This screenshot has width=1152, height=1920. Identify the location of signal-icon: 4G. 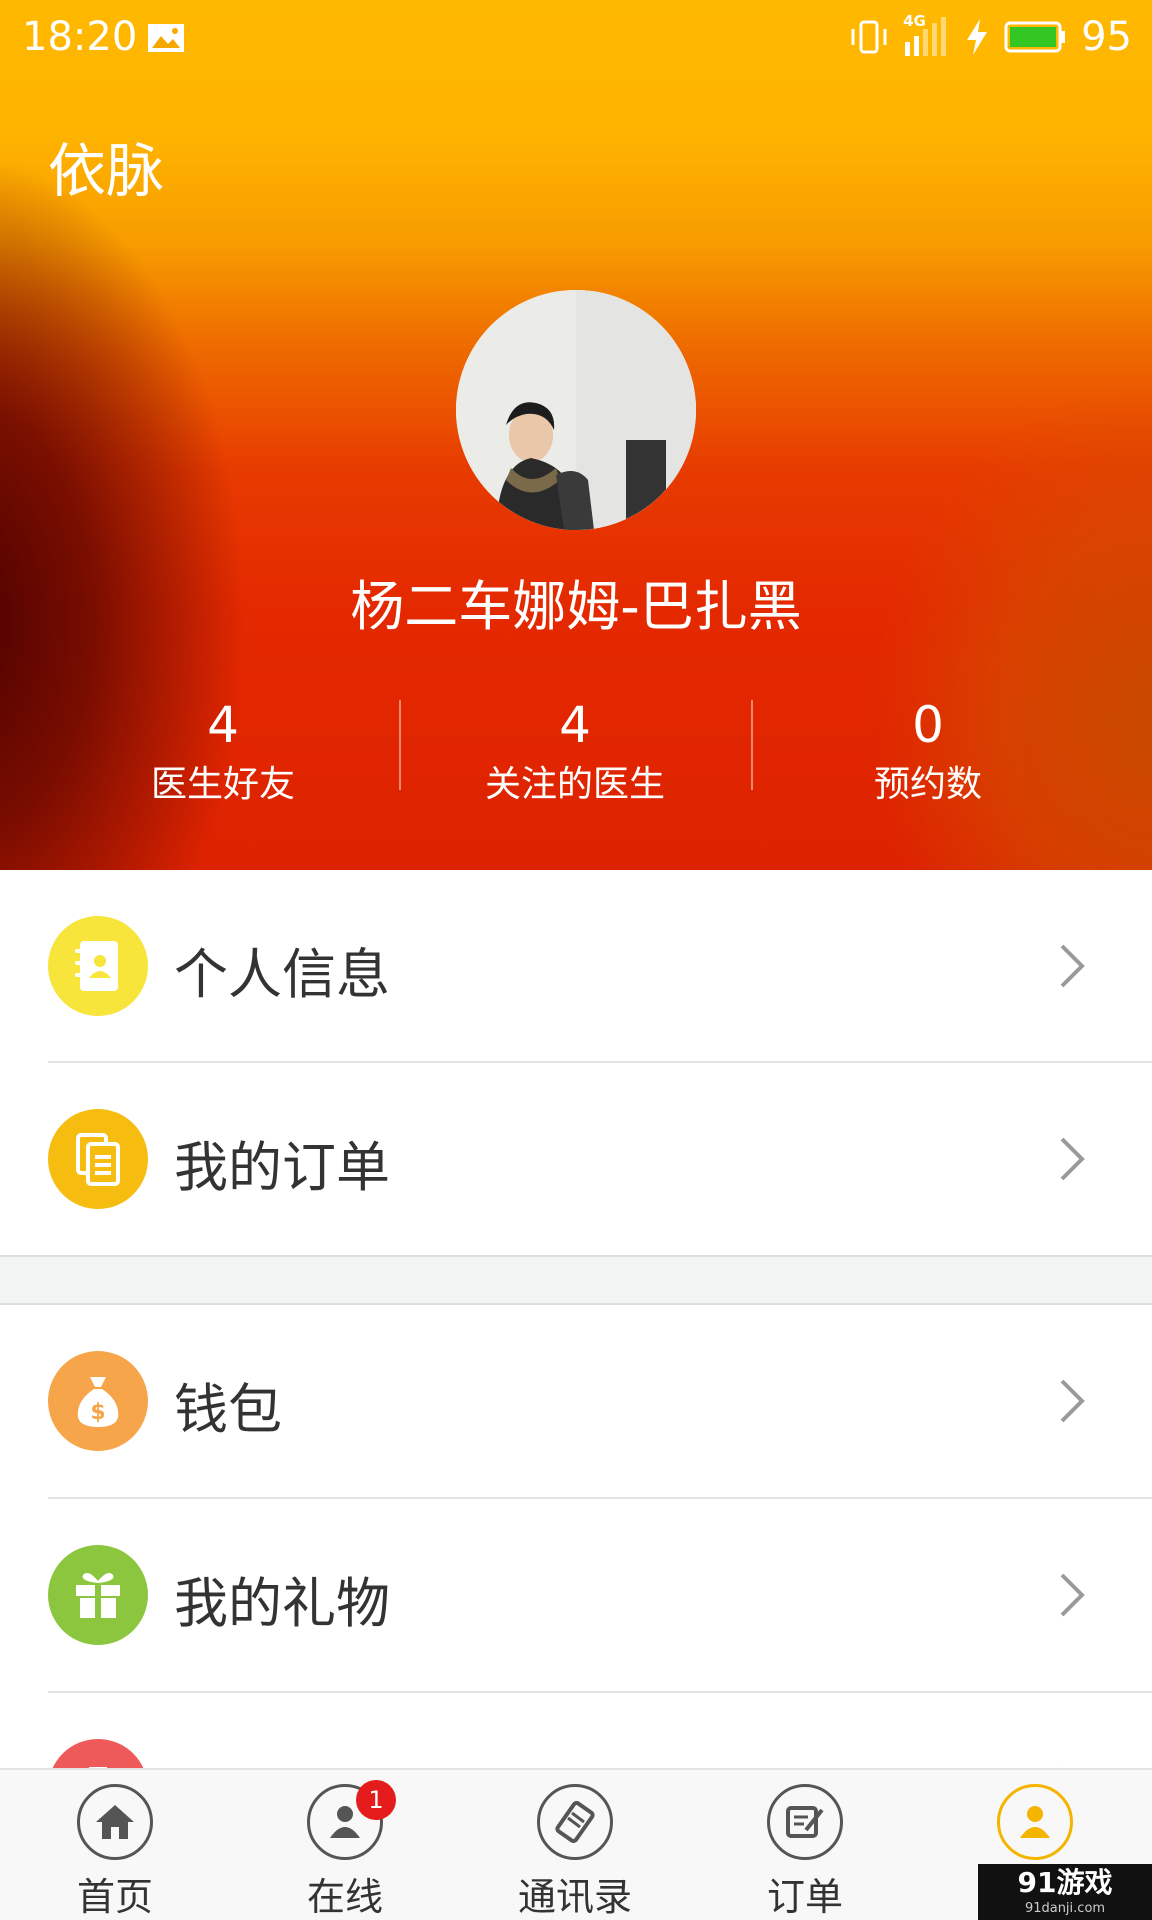
(927, 35).